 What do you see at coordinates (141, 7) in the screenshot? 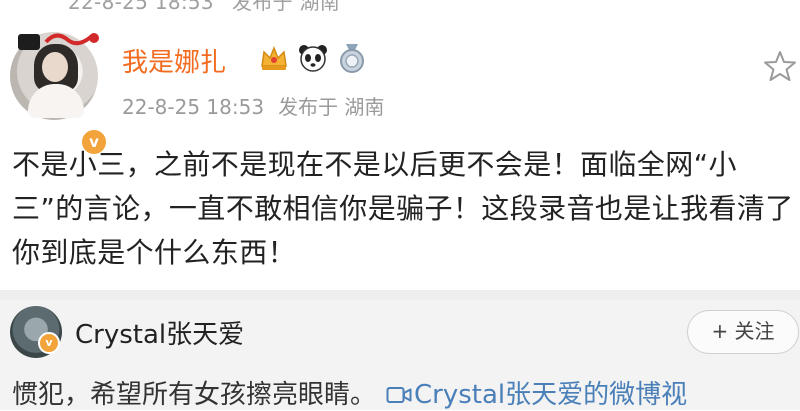
I see `previous-post-time: 22-8-25 18:53` at bounding box center [141, 7].